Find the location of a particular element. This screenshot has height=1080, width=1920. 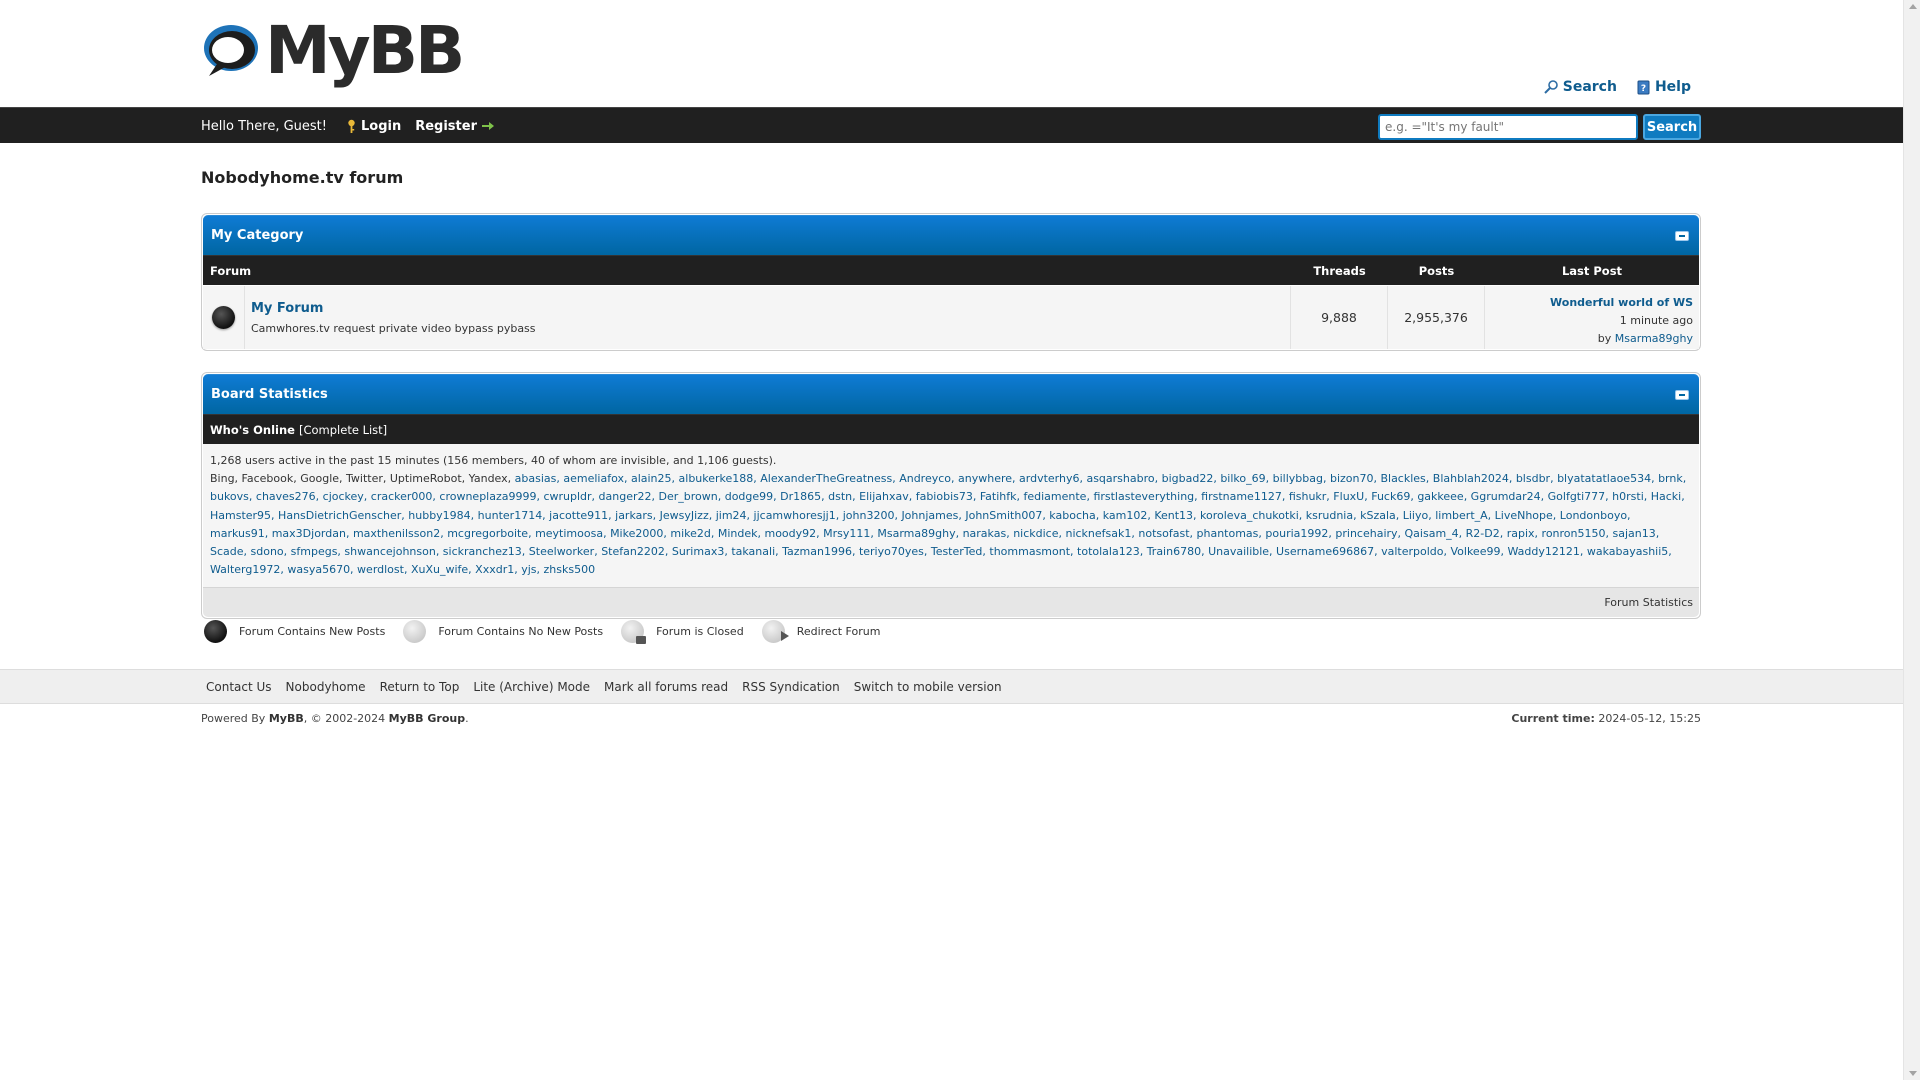

legend-item: Forum is Closed is located at coordinates (682, 632).